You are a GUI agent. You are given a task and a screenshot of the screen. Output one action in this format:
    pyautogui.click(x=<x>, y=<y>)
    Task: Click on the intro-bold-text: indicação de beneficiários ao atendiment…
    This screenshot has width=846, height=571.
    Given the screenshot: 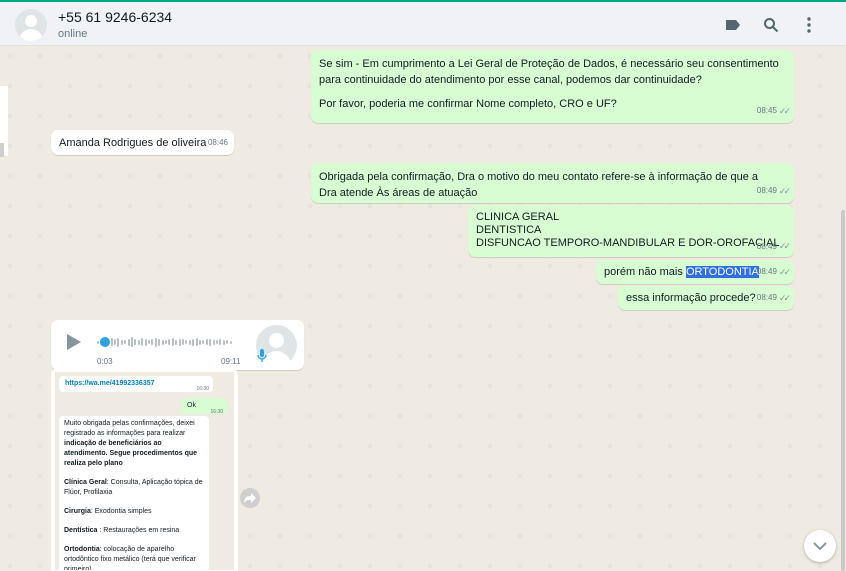 What is the action you would take?
    pyautogui.click(x=131, y=453)
    